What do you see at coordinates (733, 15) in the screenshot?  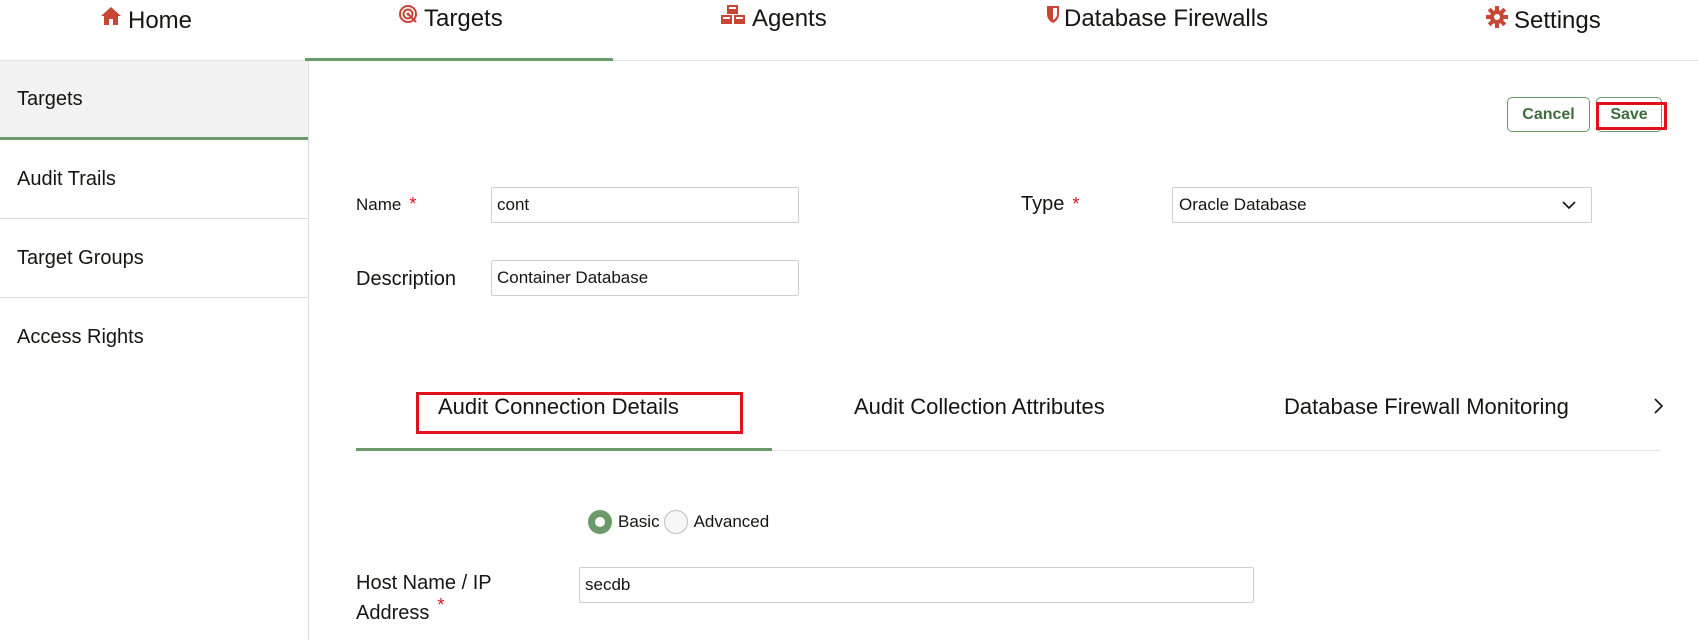 I see `agents-icon` at bounding box center [733, 15].